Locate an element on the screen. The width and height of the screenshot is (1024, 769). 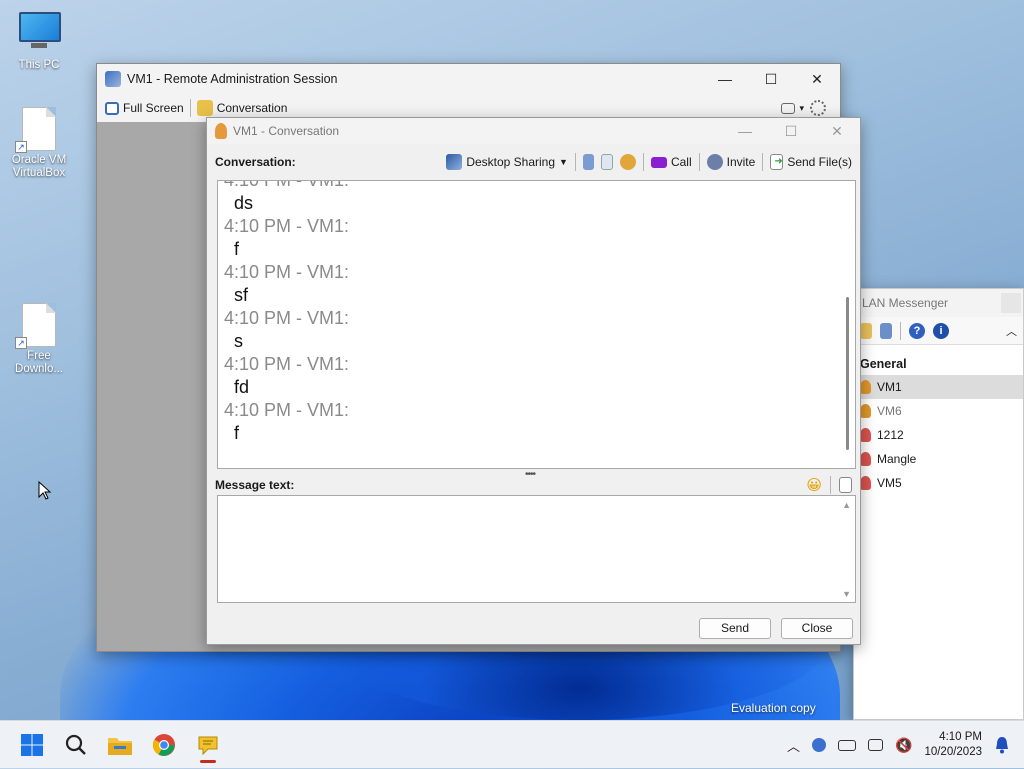
mouse-cursor-icon is located at coordinates (45, 490).